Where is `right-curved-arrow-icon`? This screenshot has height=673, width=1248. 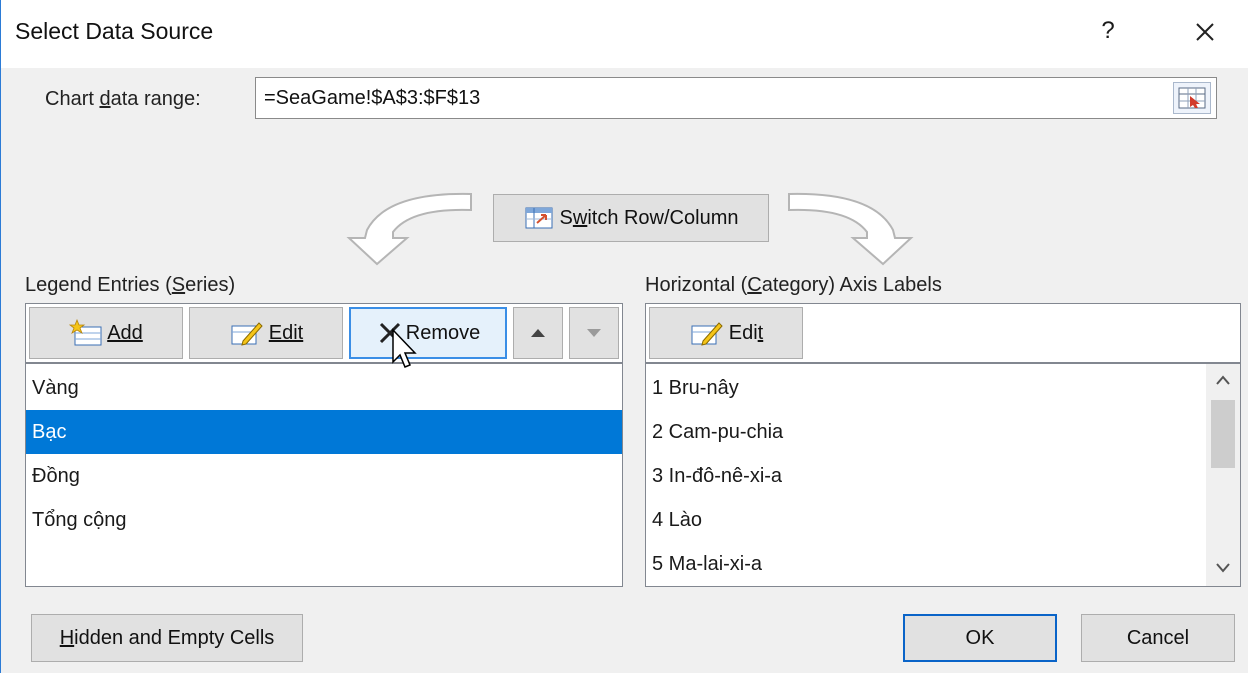 right-curved-arrow-icon is located at coordinates (851, 229).